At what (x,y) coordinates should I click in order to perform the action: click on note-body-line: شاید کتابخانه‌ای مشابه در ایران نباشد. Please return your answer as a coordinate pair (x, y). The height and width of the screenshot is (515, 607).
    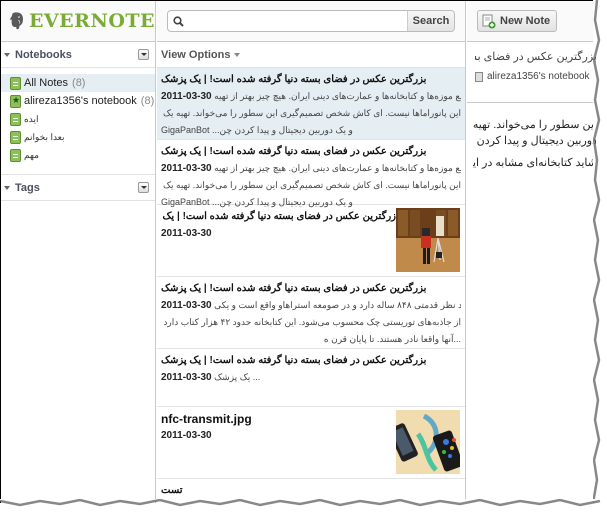
    Looking at the image, I should click on (534, 163).